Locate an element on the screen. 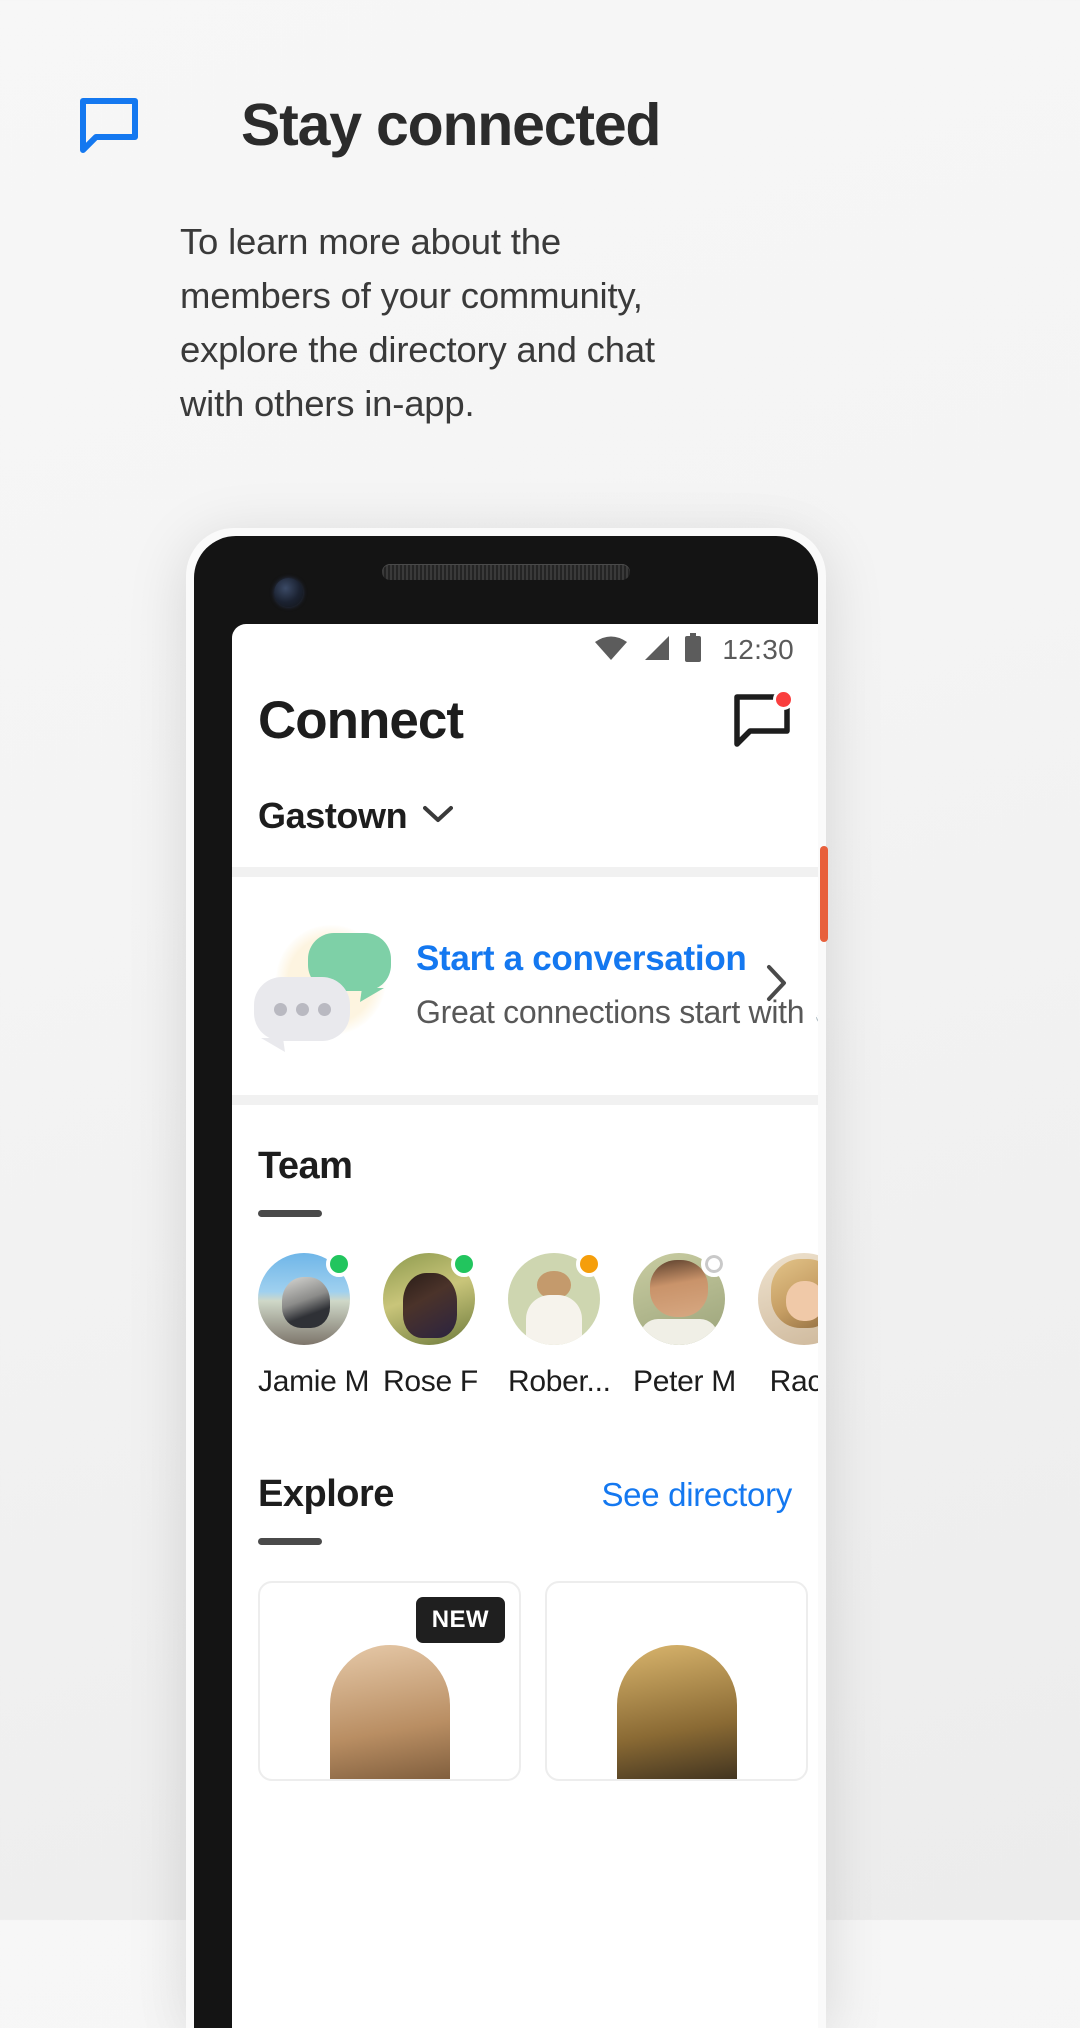 Image resolution: width=1080 pixels, height=2028 pixels. see-directory-link: See directory is located at coordinates (696, 1495).